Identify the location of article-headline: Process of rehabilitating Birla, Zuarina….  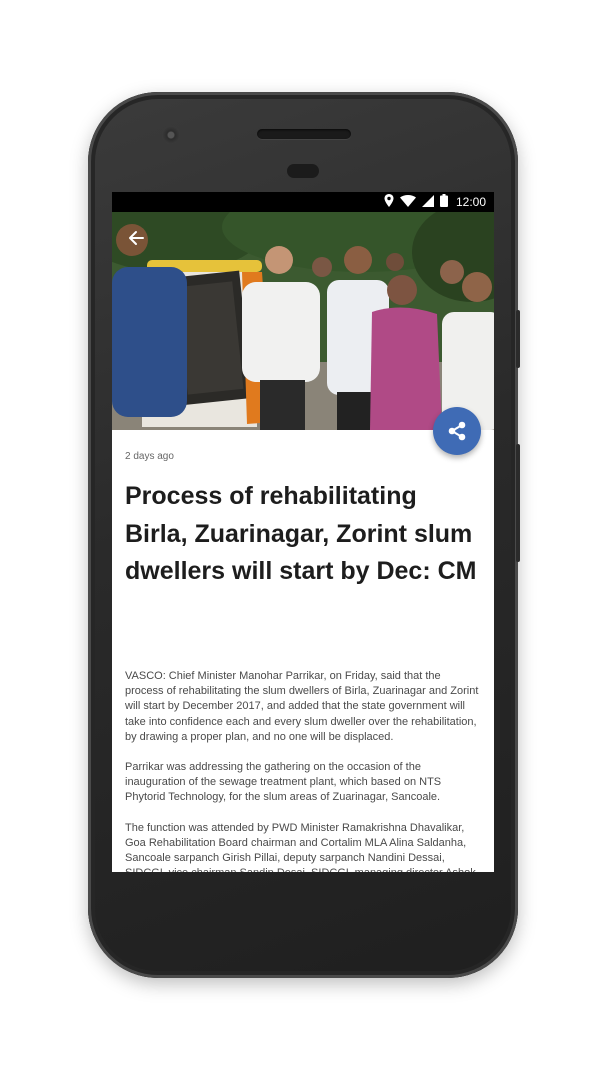
(301, 533).